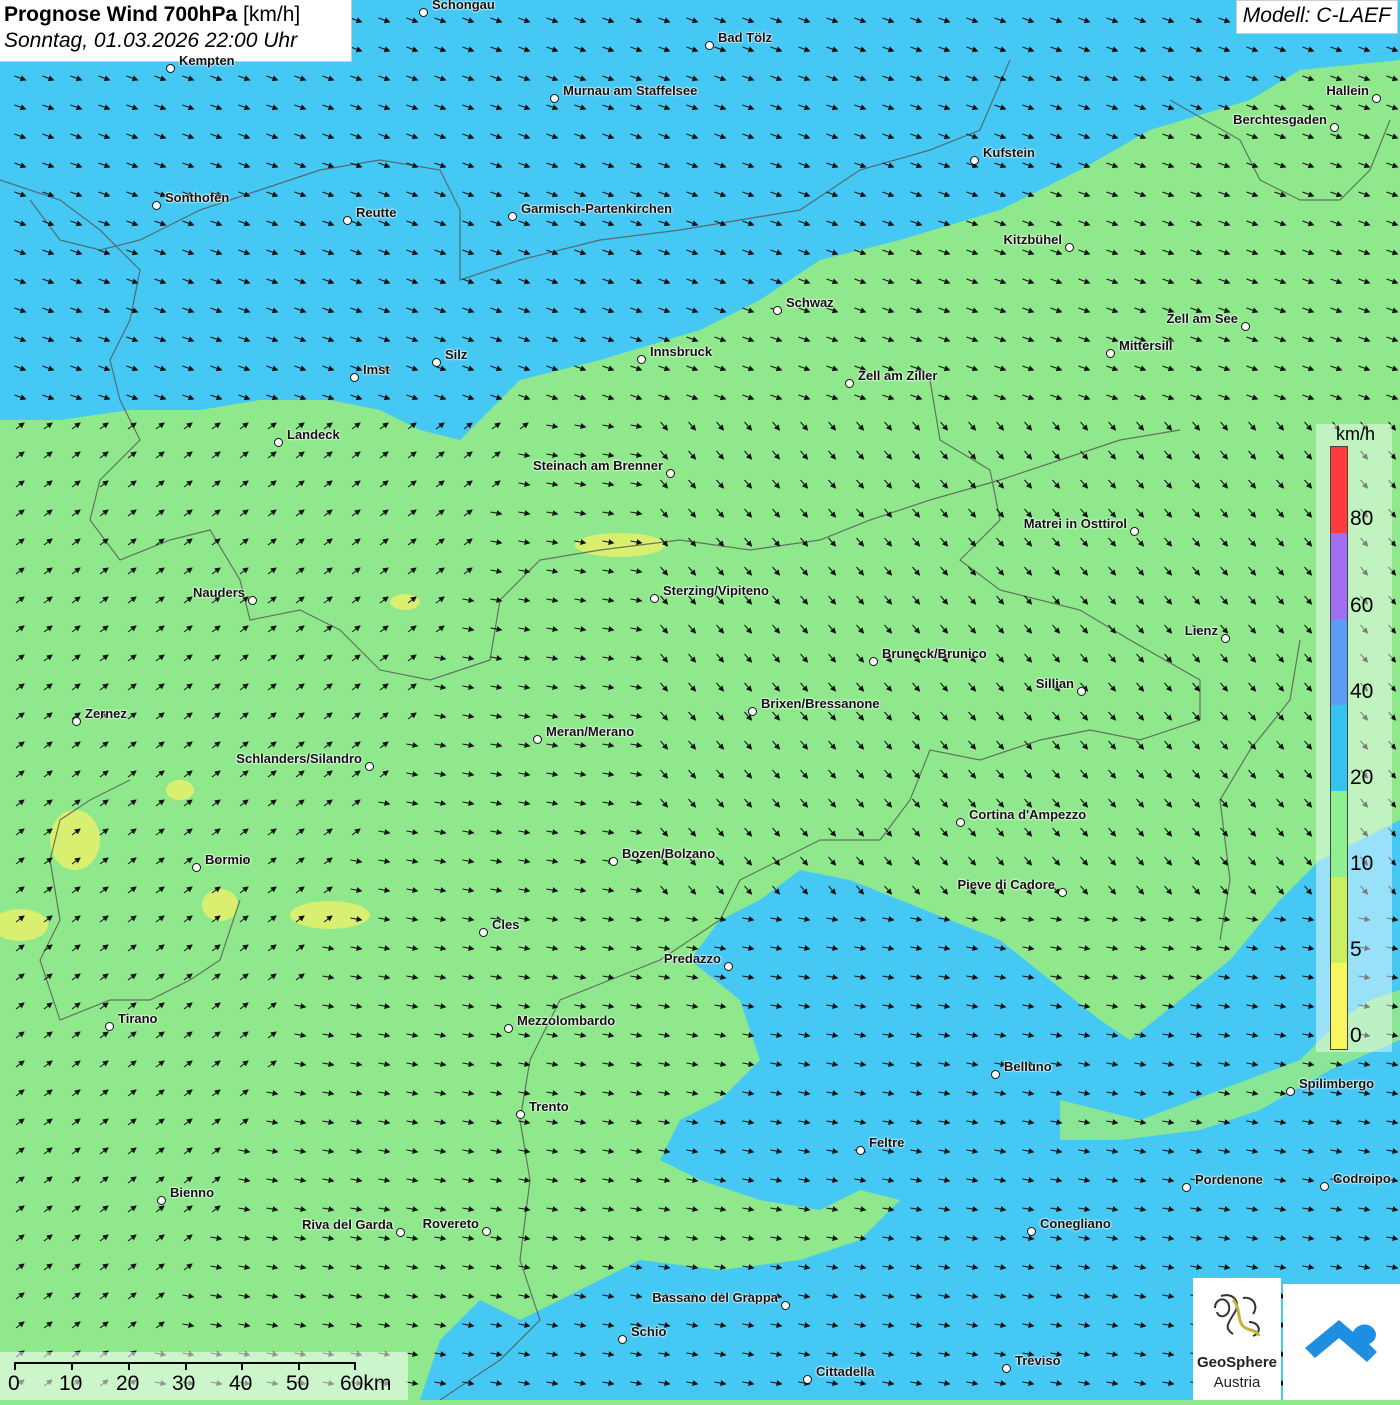 Image resolution: width=1400 pixels, height=1405 pixels. What do you see at coordinates (745, 37) in the screenshot?
I see `city-label: Bad Tölz` at bounding box center [745, 37].